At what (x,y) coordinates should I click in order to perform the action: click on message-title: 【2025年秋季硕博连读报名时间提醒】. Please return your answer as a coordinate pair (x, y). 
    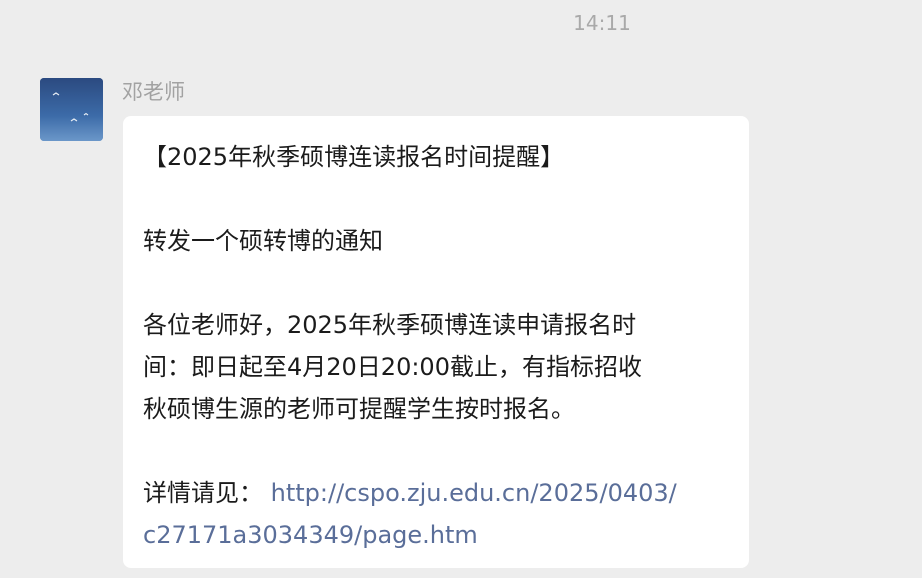
    Looking at the image, I should click on (354, 157).